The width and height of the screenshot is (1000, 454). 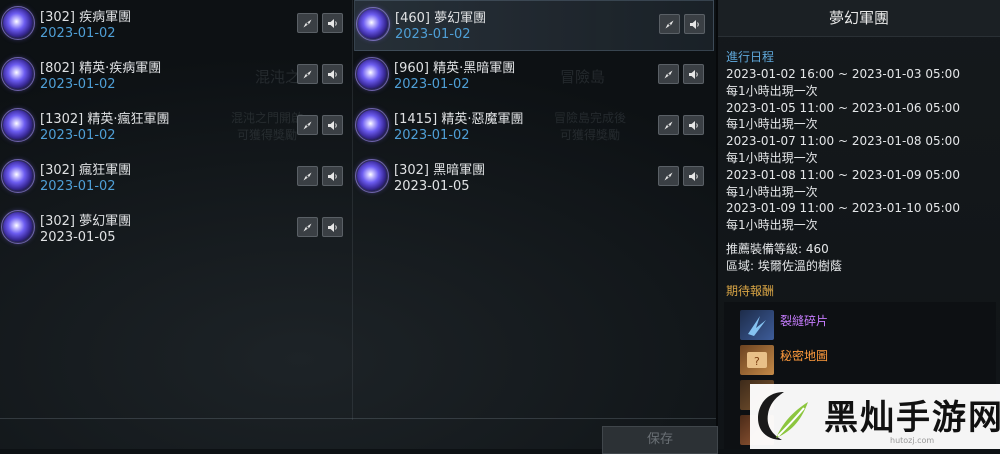 What do you see at coordinates (176, 25) in the screenshot?
I see `event-row: [302] 疾病軍團 2023-01-02` at bounding box center [176, 25].